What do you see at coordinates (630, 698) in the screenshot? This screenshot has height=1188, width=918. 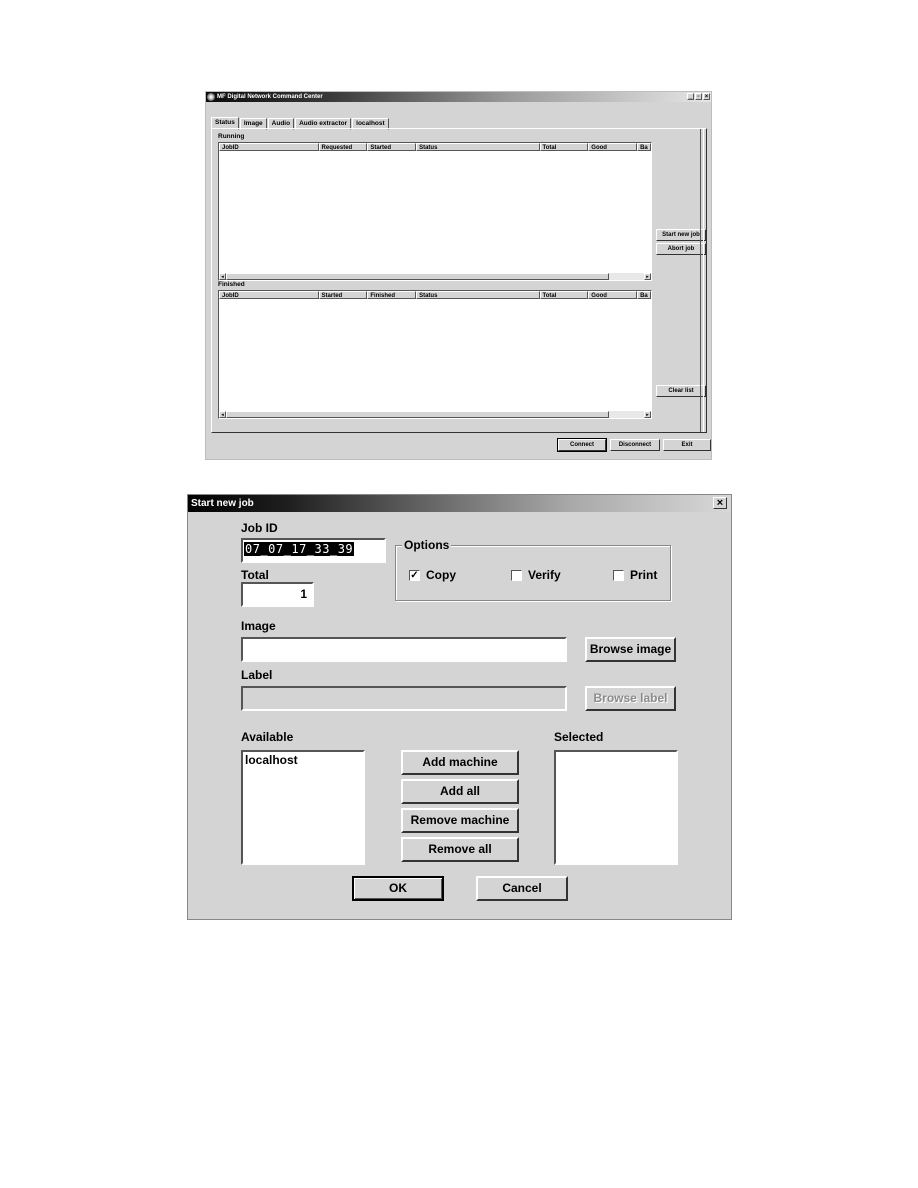 I see `browse-label-button: Browse label` at bounding box center [630, 698].